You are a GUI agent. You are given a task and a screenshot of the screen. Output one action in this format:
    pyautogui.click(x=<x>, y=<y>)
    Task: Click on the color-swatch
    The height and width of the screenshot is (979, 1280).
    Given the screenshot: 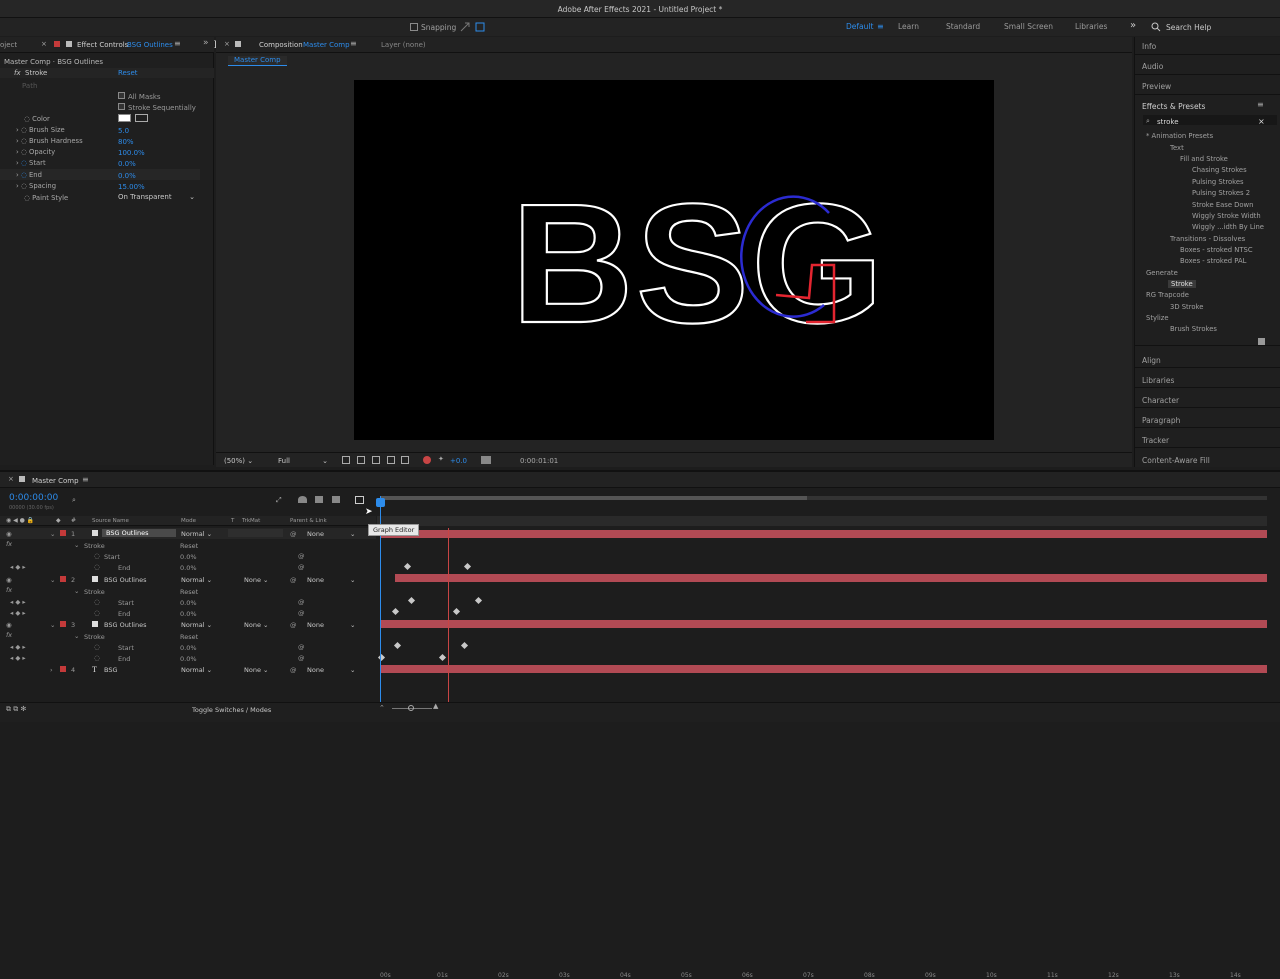 What is the action you would take?
    pyautogui.click(x=124, y=118)
    